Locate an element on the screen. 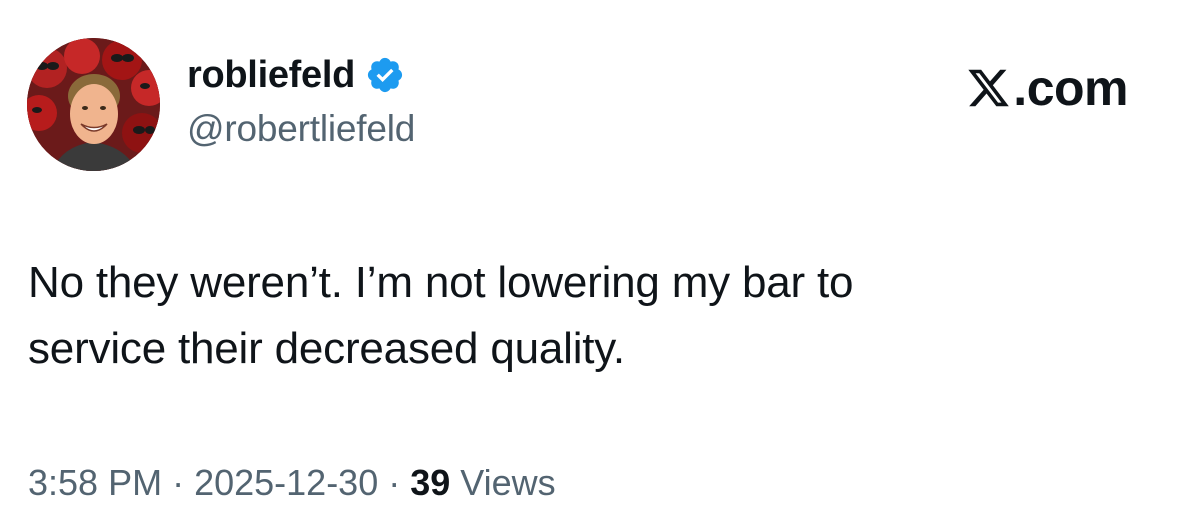 The image size is (1179, 522). author-display-name: robliefeld is located at coordinates (271, 75).